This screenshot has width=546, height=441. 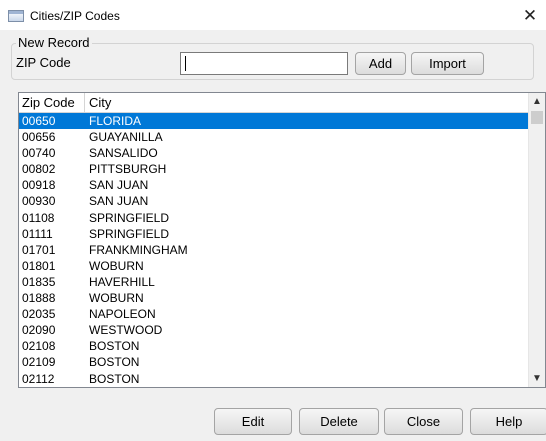 I want to click on zip-cell: 02108, so click(x=39, y=346).